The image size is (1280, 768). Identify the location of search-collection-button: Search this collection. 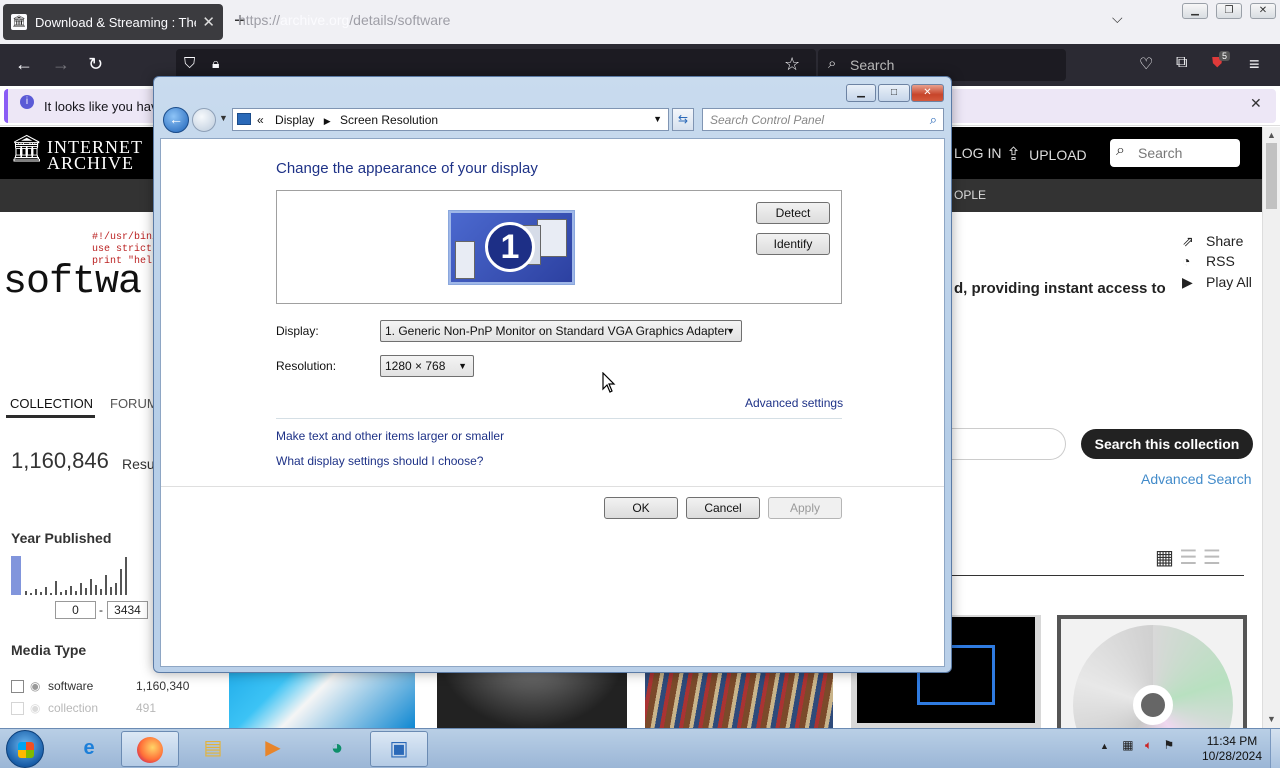
(1167, 444).